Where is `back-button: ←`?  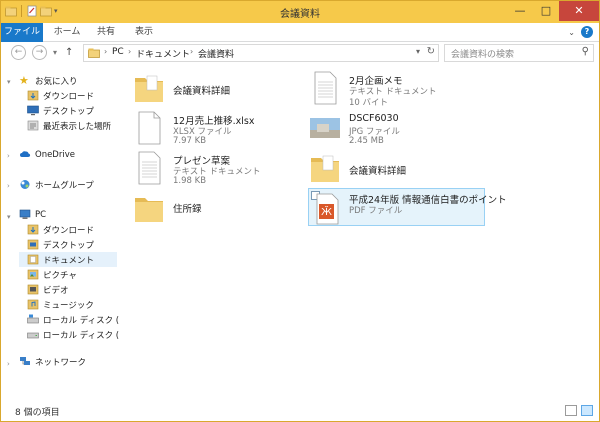
back-button: ← is located at coordinates (18, 52).